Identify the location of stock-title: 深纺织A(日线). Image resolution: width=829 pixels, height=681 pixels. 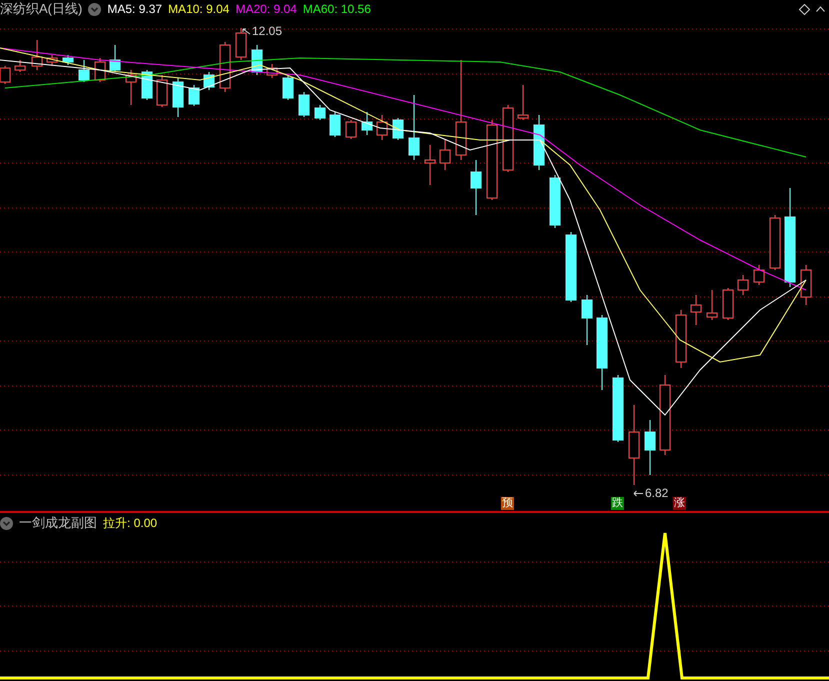
(41, 9).